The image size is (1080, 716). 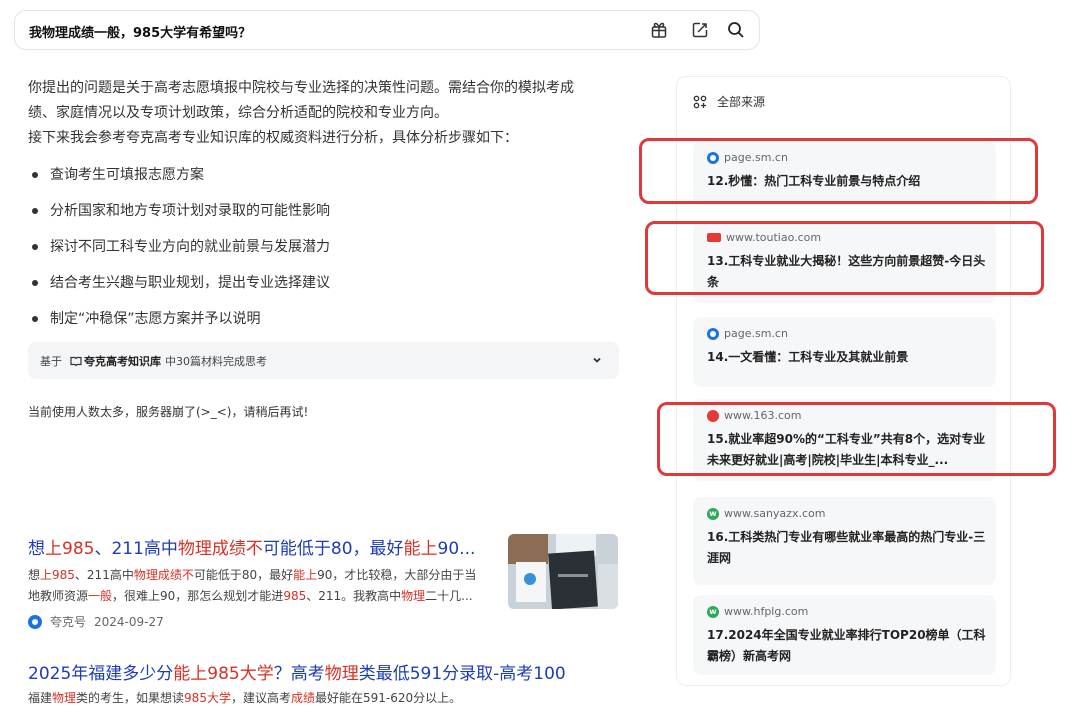 What do you see at coordinates (756, 333) in the screenshot?
I see `source-domain: page.sm.cn` at bounding box center [756, 333].